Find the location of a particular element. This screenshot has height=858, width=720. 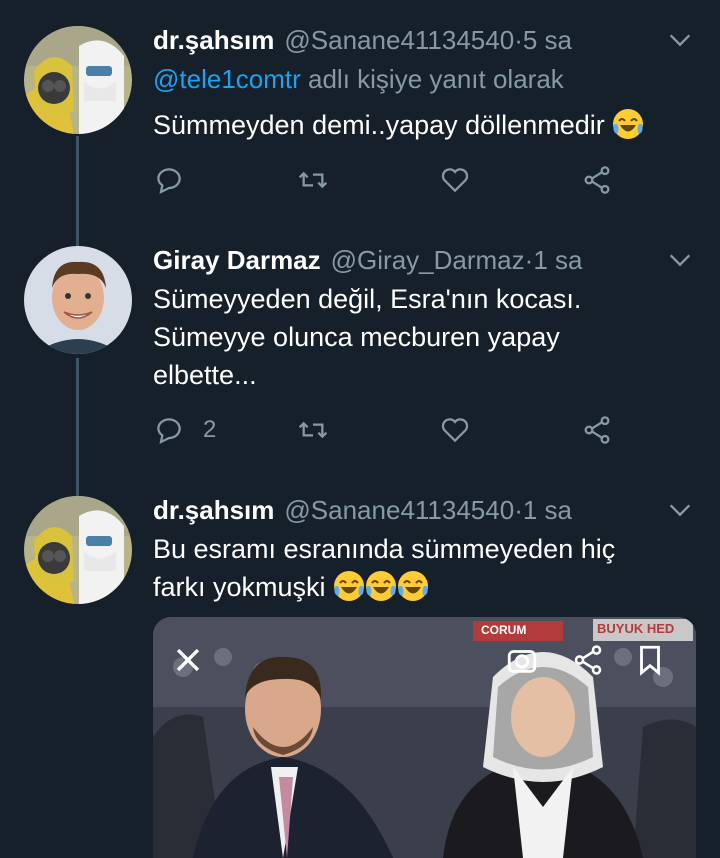

reply-button: 2 is located at coordinates (184, 430).